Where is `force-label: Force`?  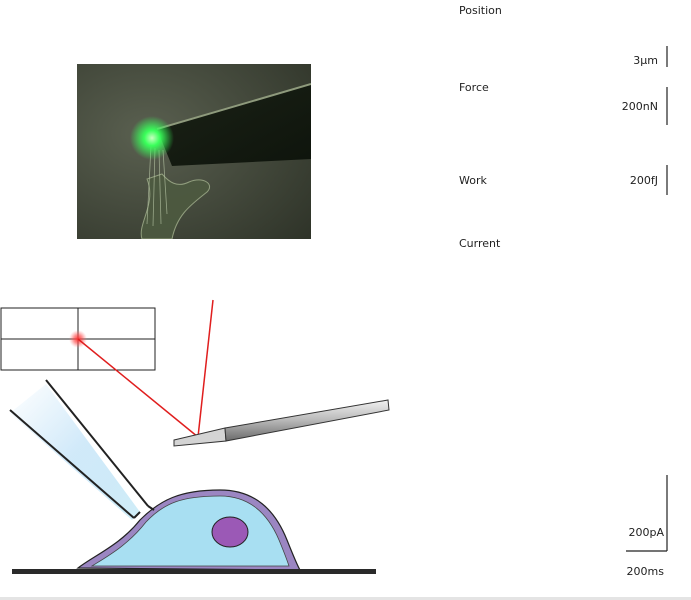 force-label: Force is located at coordinates (474, 87).